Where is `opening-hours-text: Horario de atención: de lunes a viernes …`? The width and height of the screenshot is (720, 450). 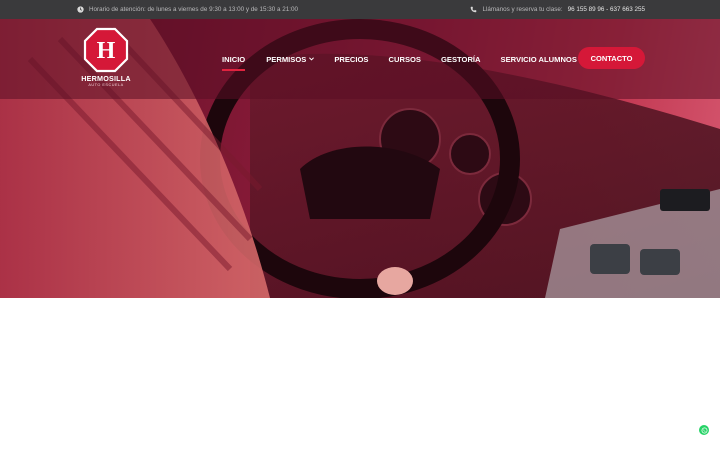 opening-hours-text: Horario de atención: de lunes a viernes … is located at coordinates (193, 9).